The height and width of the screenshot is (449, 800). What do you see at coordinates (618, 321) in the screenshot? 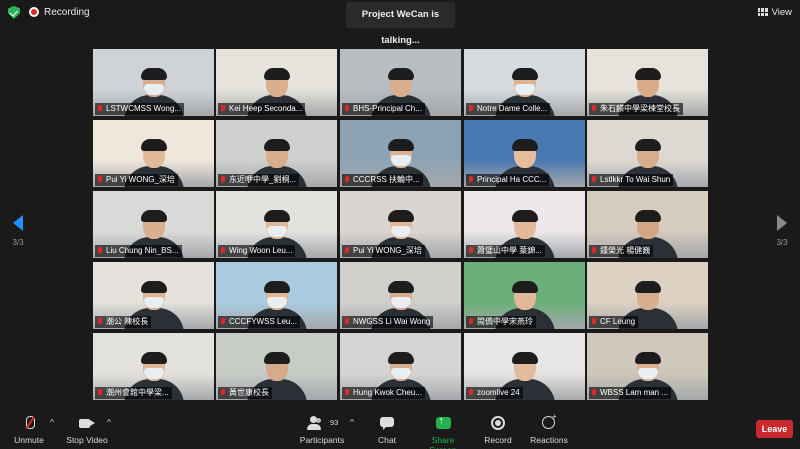
I see `participant-name: CF Leung` at bounding box center [618, 321].